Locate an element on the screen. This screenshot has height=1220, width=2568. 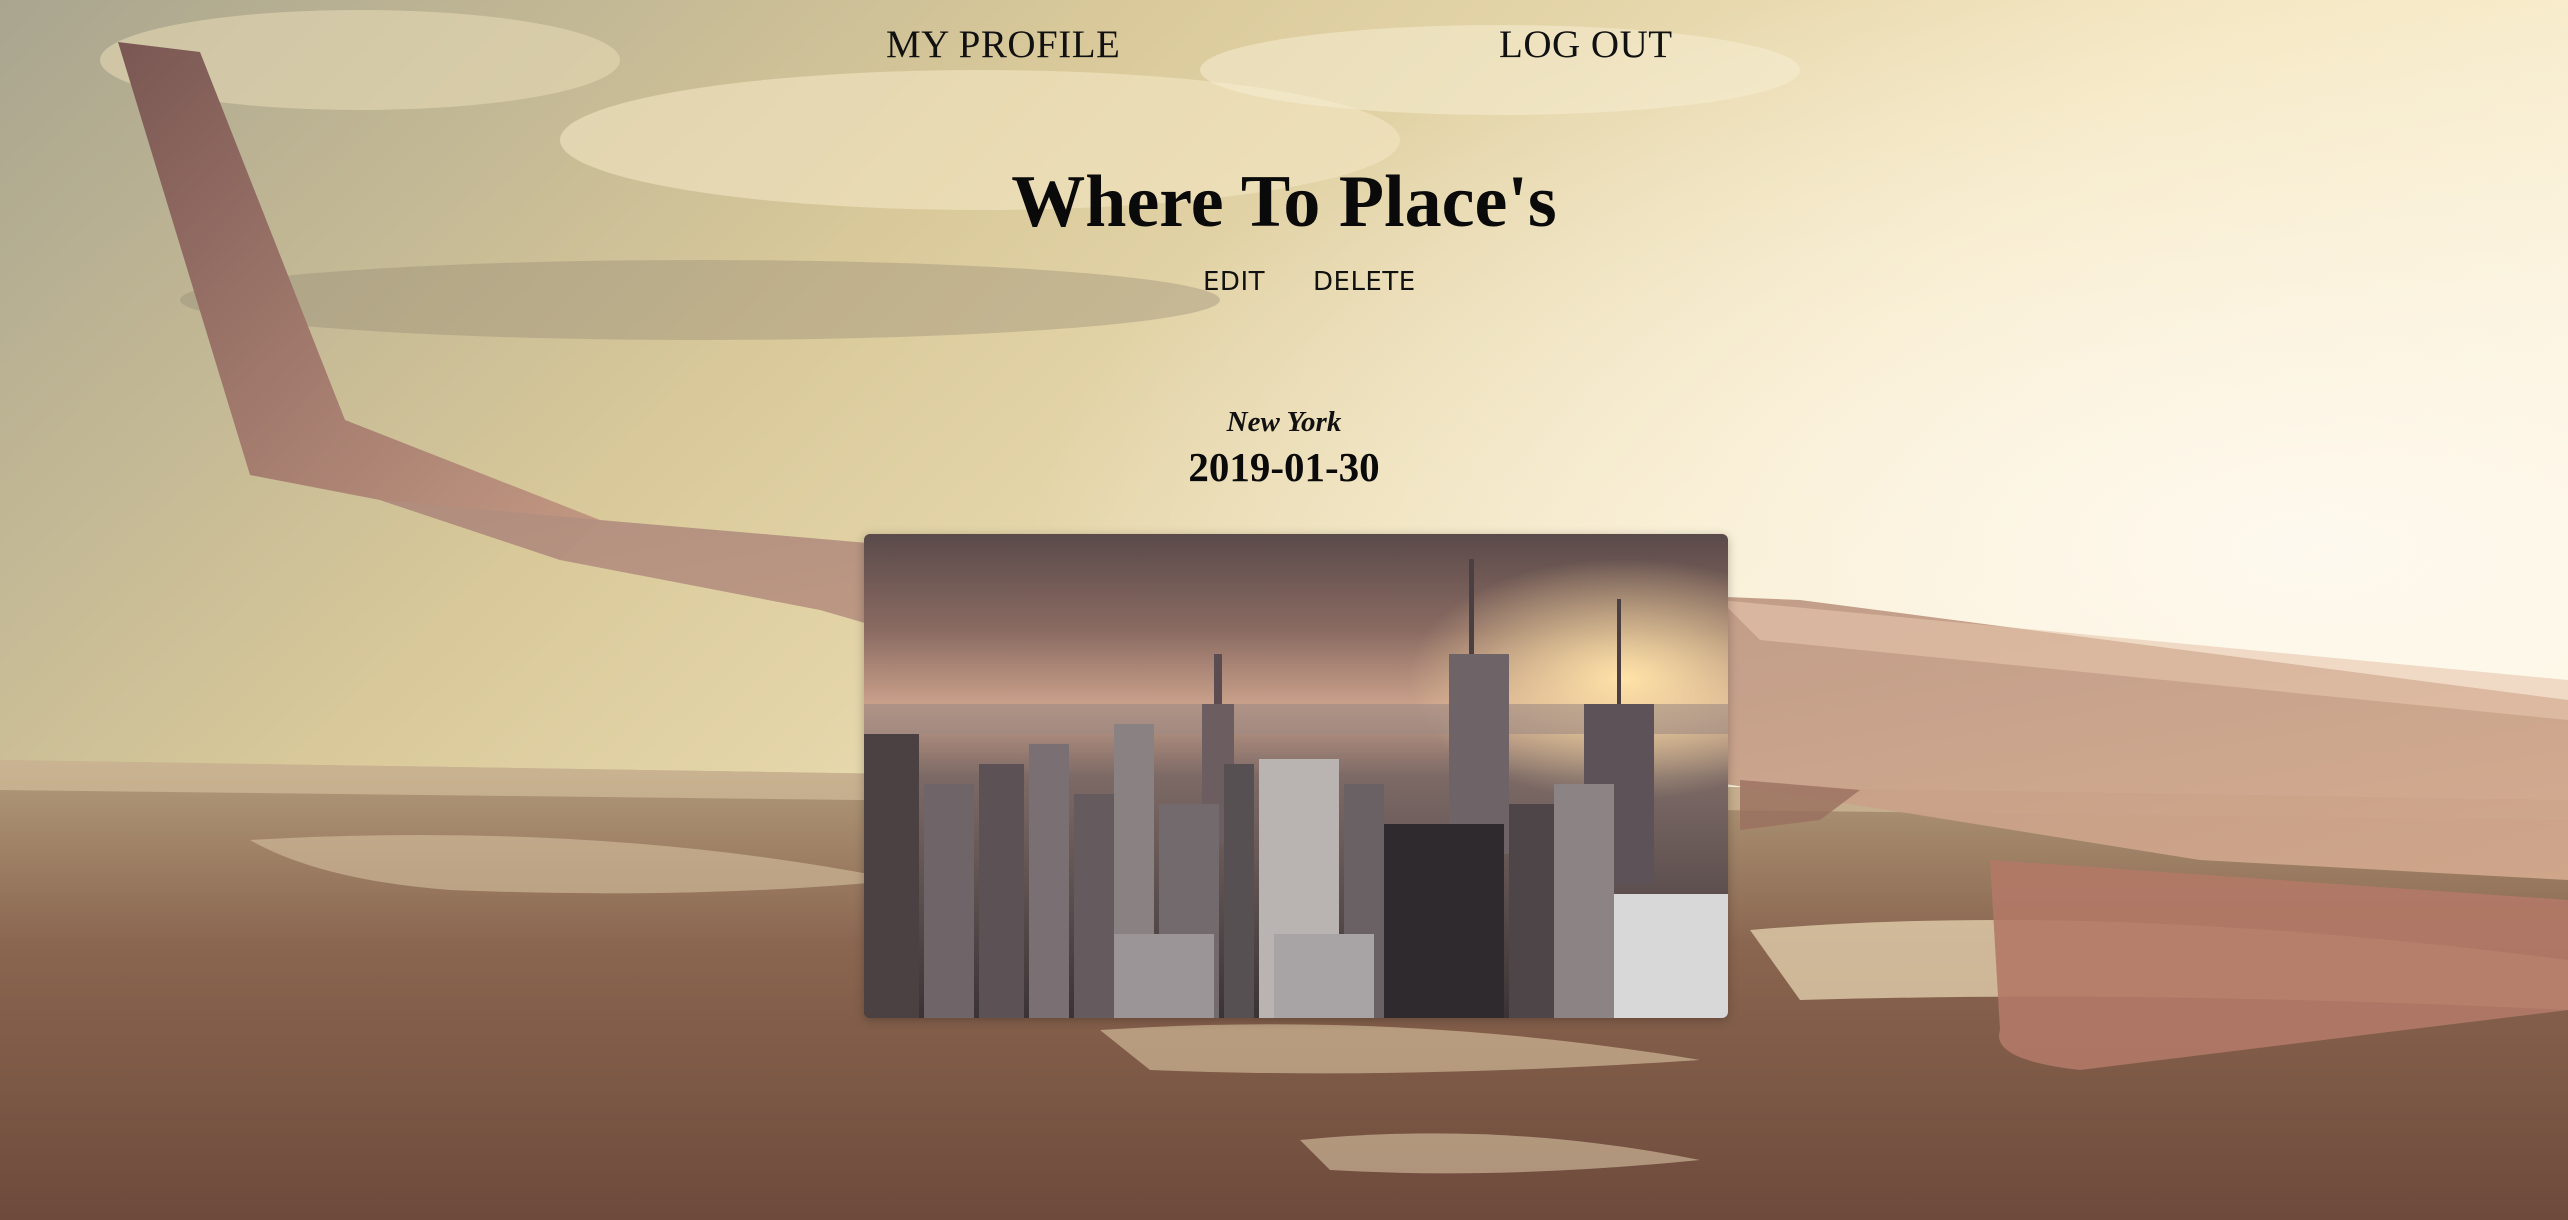
nav-my-profile-link: MY PROFILE is located at coordinates (1003, 44).